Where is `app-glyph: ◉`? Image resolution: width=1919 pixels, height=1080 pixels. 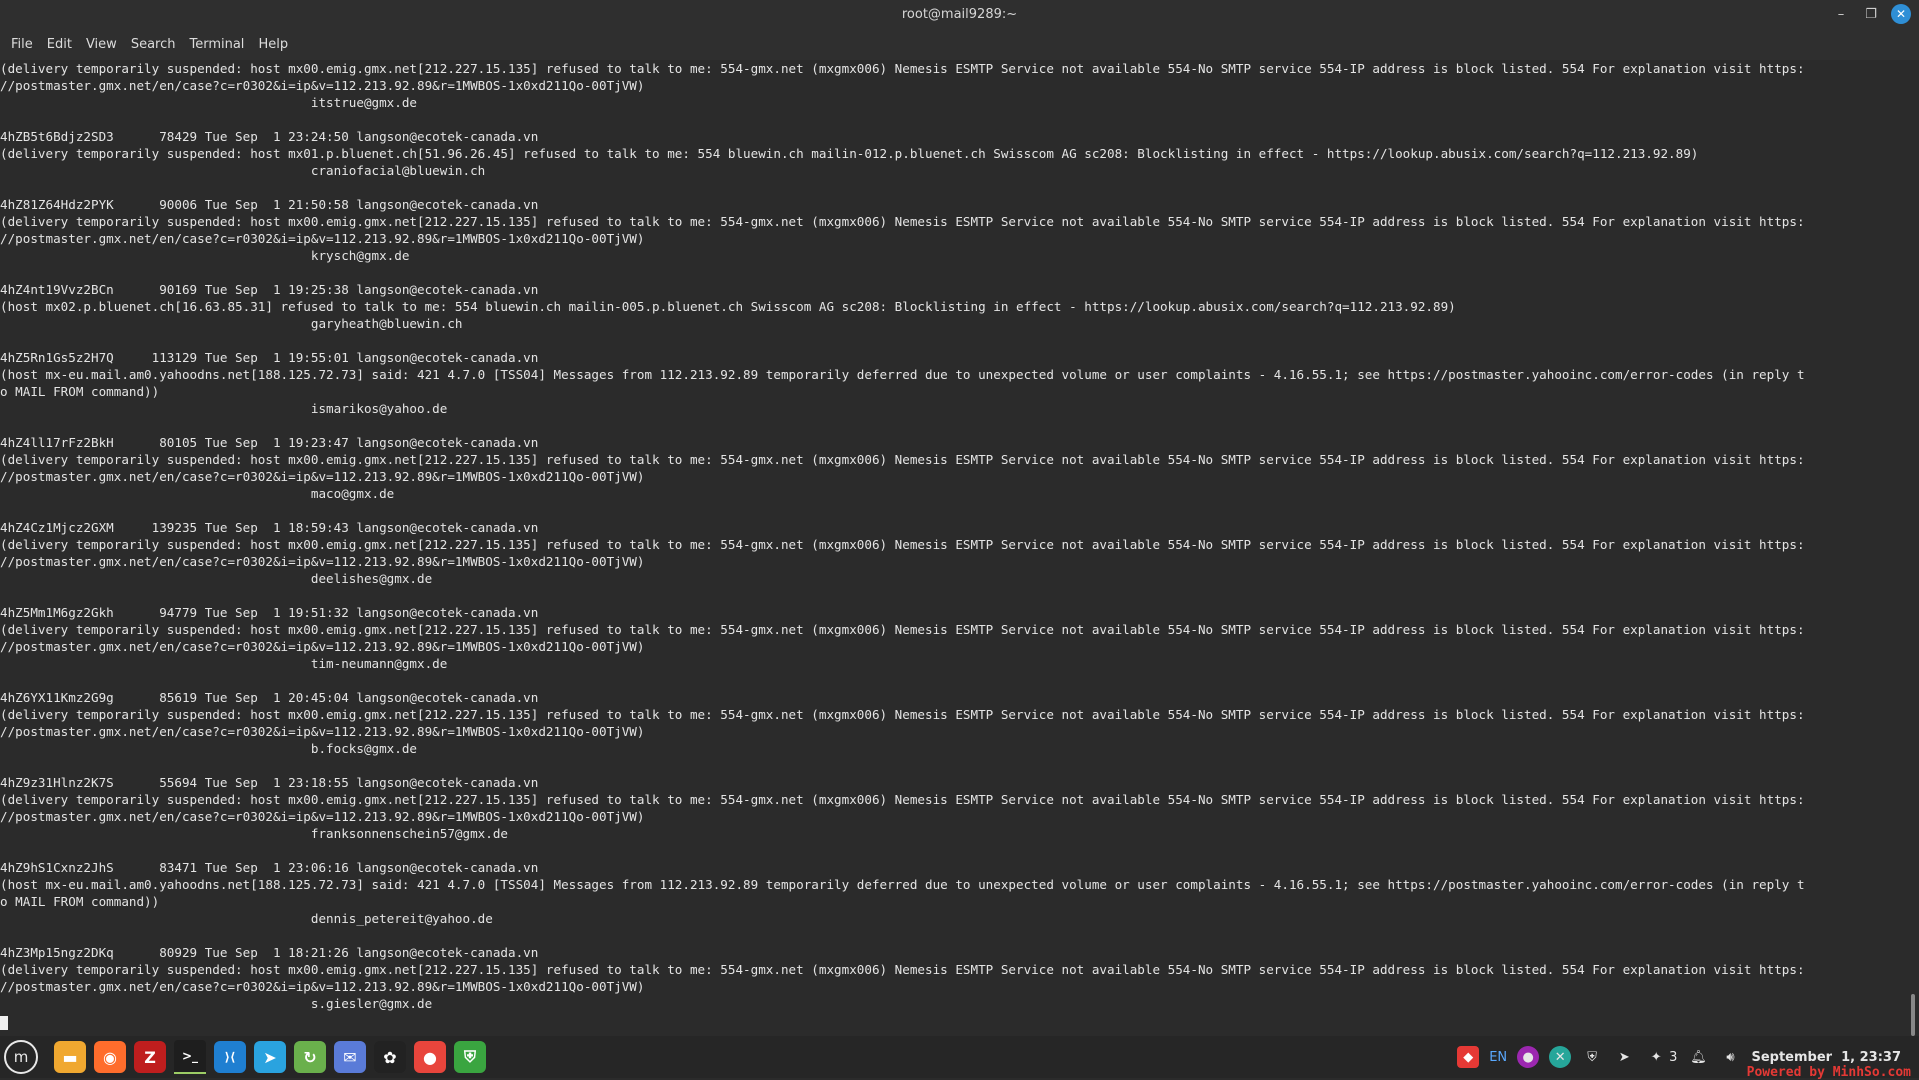 app-glyph: ◉ is located at coordinates (110, 1057).